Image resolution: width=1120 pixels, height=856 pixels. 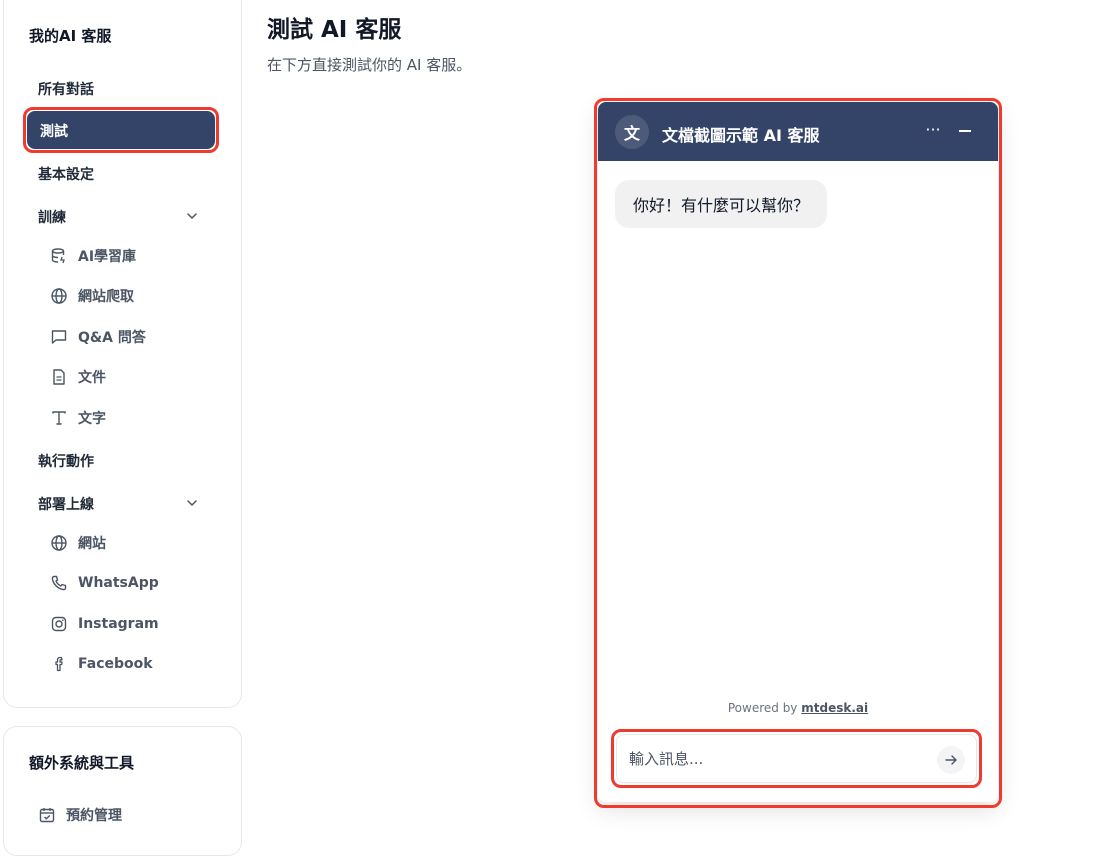 I want to click on sidebar-subitem-qa: Q&A 問答, so click(x=98, y=337).